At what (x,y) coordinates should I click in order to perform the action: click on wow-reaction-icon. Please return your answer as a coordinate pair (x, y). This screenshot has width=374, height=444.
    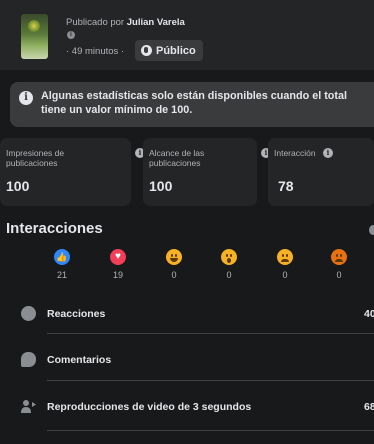
    Looking at the image, I should click on (229, 257).